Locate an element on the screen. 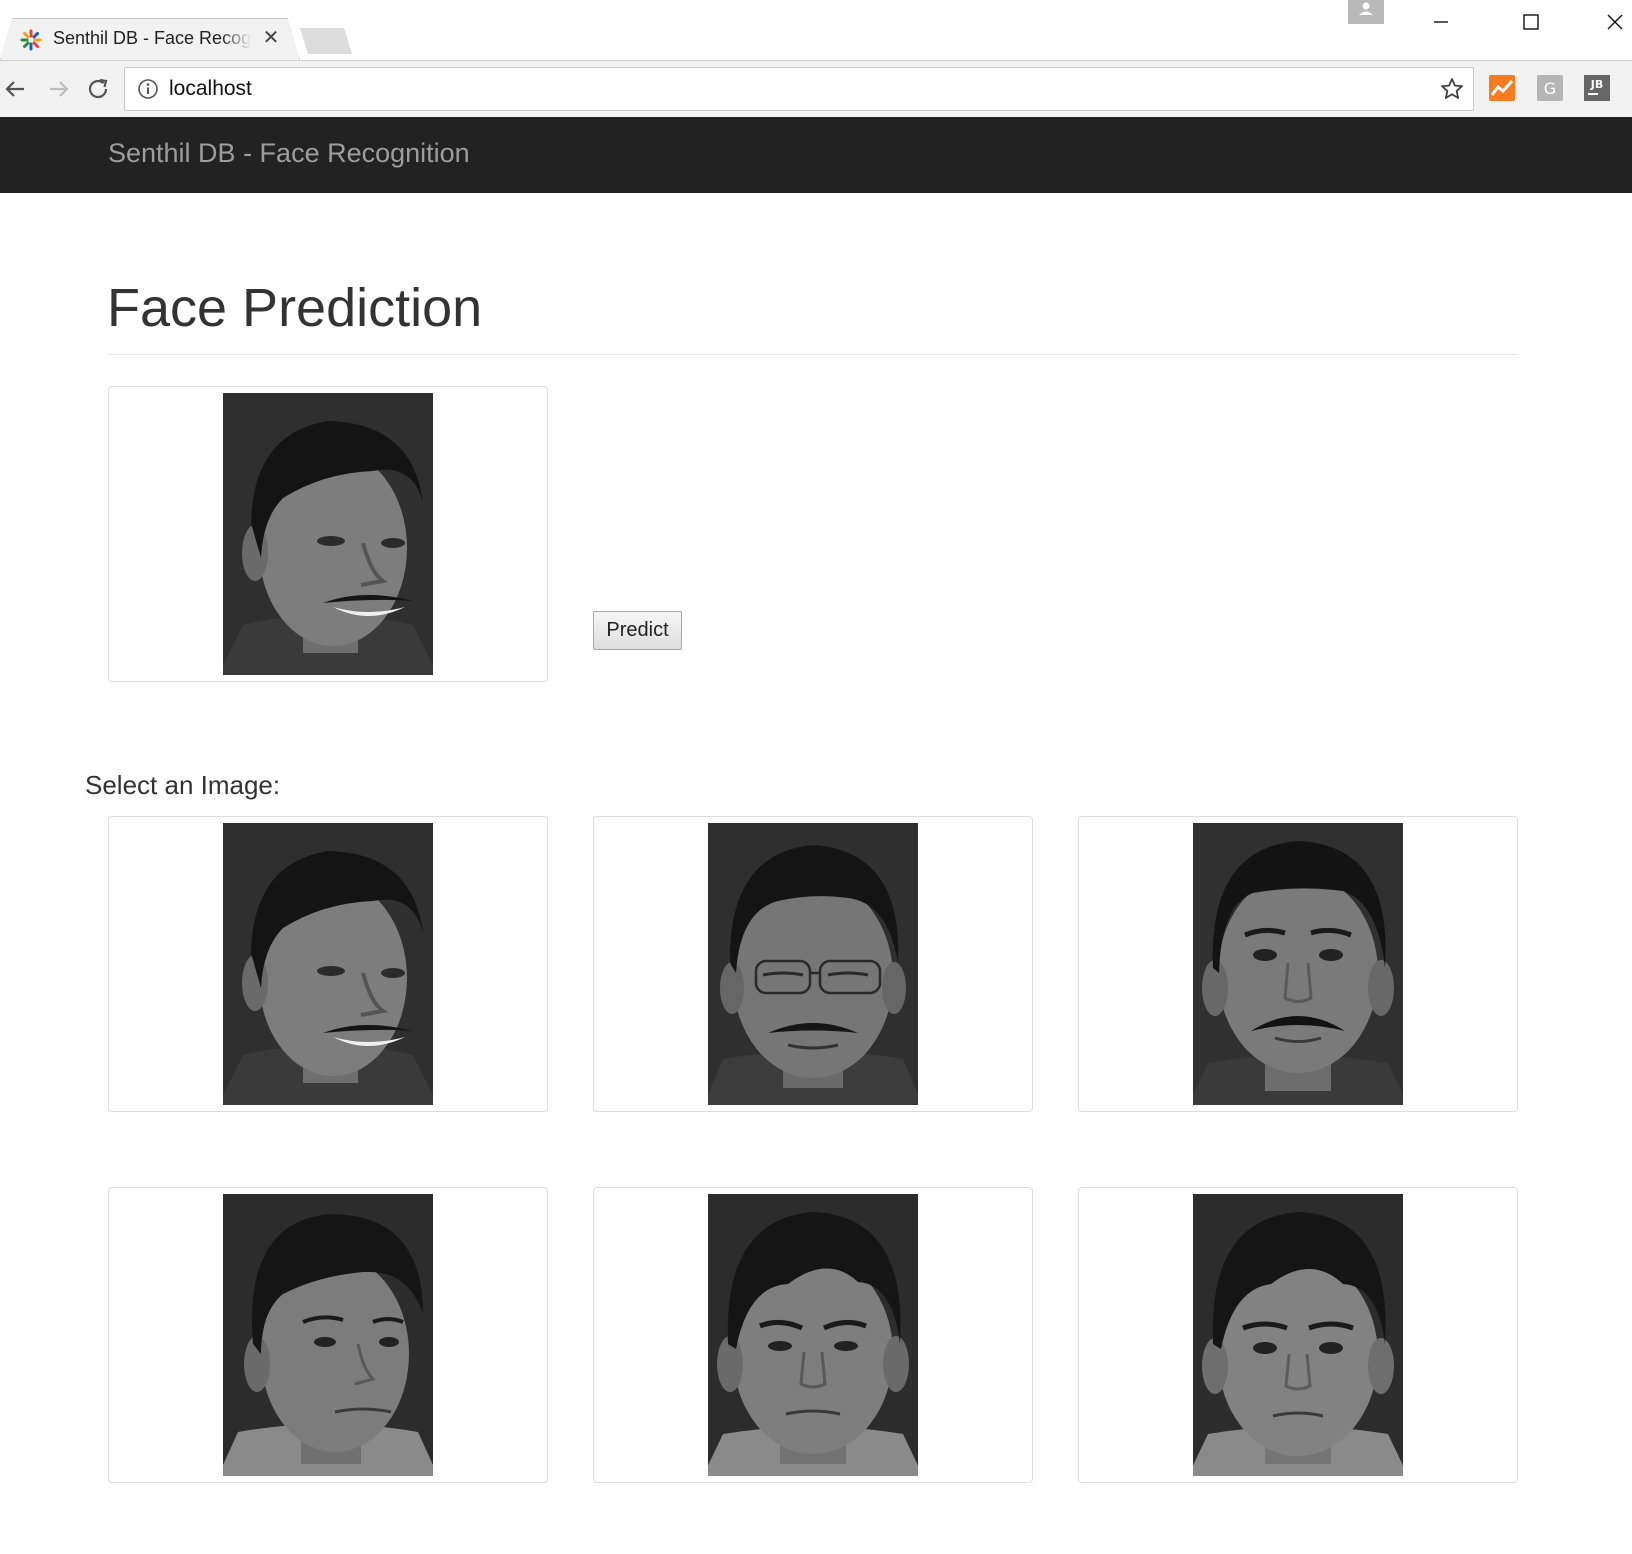  analytics-extension-icon is located at coordinates (1502, 88).